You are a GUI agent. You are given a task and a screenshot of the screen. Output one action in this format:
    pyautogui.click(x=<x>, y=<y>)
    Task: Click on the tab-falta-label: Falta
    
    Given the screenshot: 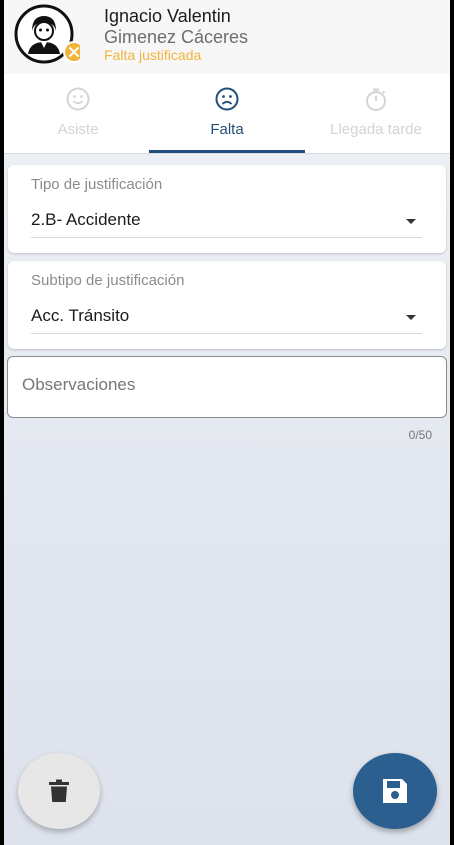 What is the action you would take?
    pyautogui.click(x=227, y=129)
    